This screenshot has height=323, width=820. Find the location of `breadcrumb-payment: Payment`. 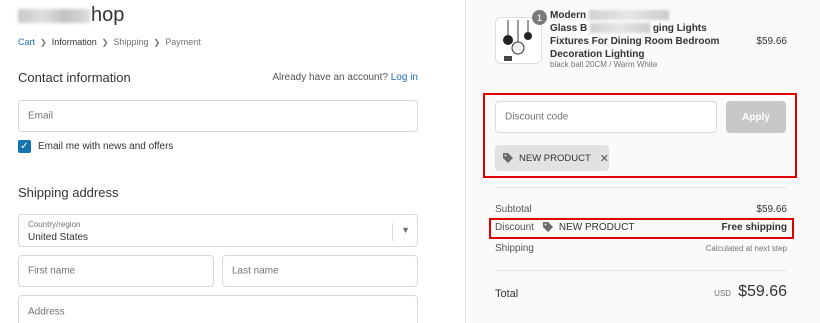

breadcrumb-payment: Payment is located at coordinates (183, 42).